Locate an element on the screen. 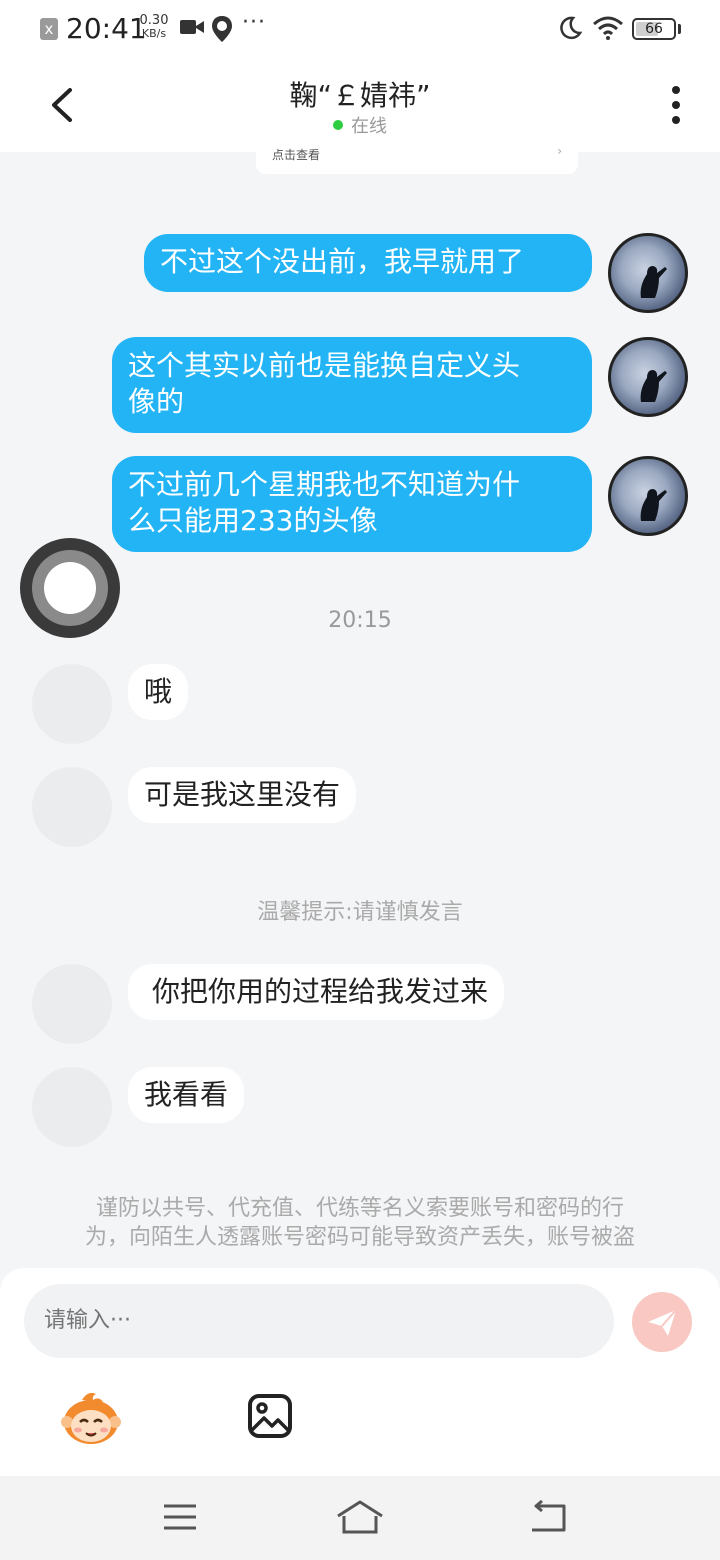  home-button is located at coordinates (360, 1517).